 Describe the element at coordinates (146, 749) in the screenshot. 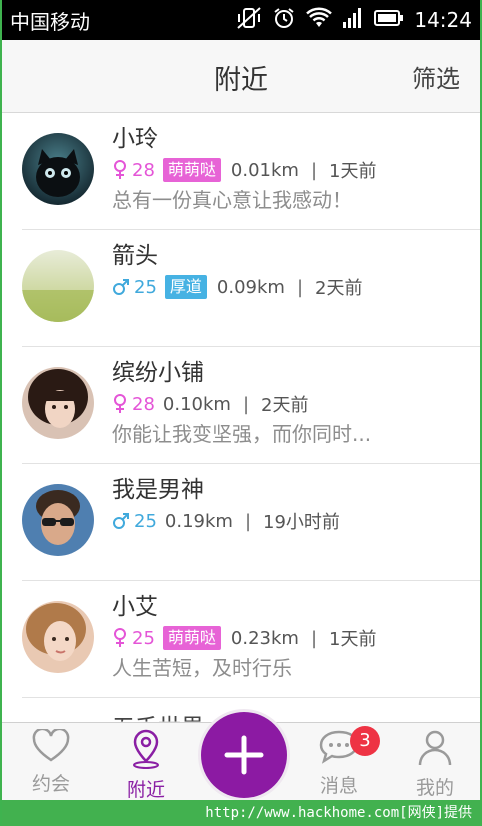

I see `location-pin-icon` at that location.